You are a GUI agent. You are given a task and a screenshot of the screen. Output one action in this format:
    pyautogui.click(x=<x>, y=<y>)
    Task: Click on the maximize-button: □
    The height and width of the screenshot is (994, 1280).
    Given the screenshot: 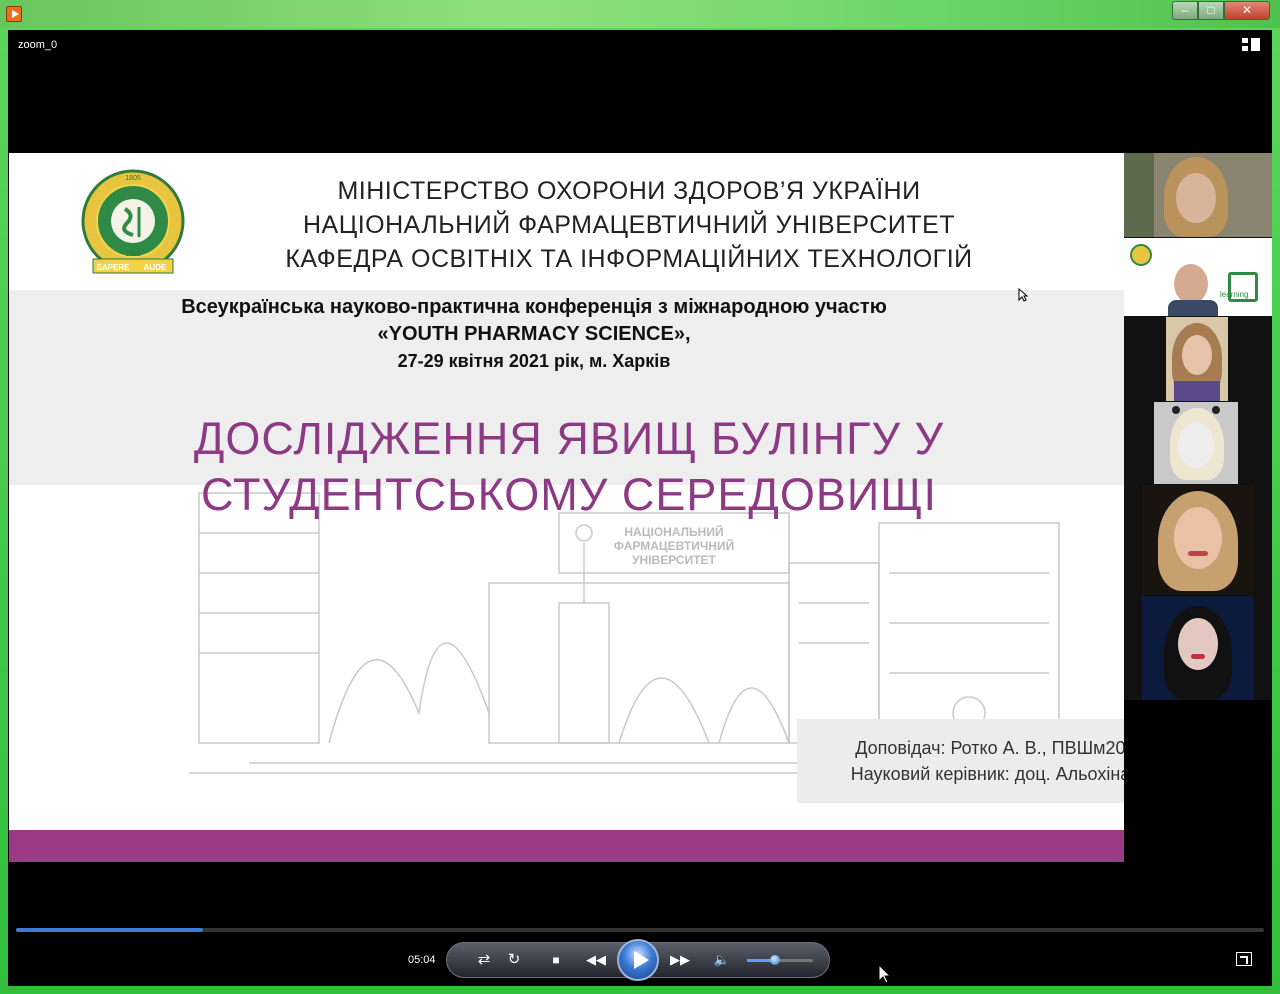 What is the action you would take?
    pyautogui.click(x=1211, y=10)
    